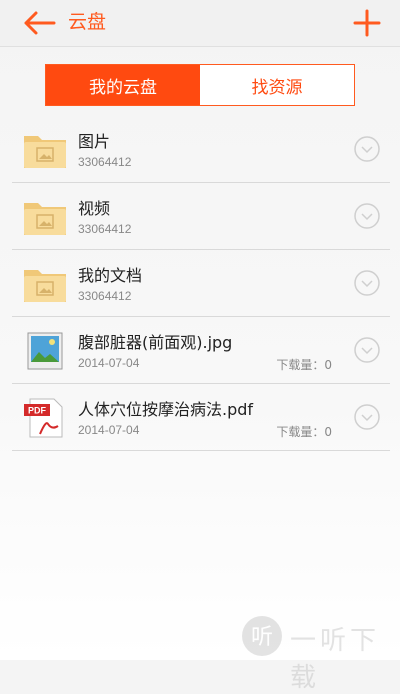  I want to click on back-arrow-icon, so click(39, 23).